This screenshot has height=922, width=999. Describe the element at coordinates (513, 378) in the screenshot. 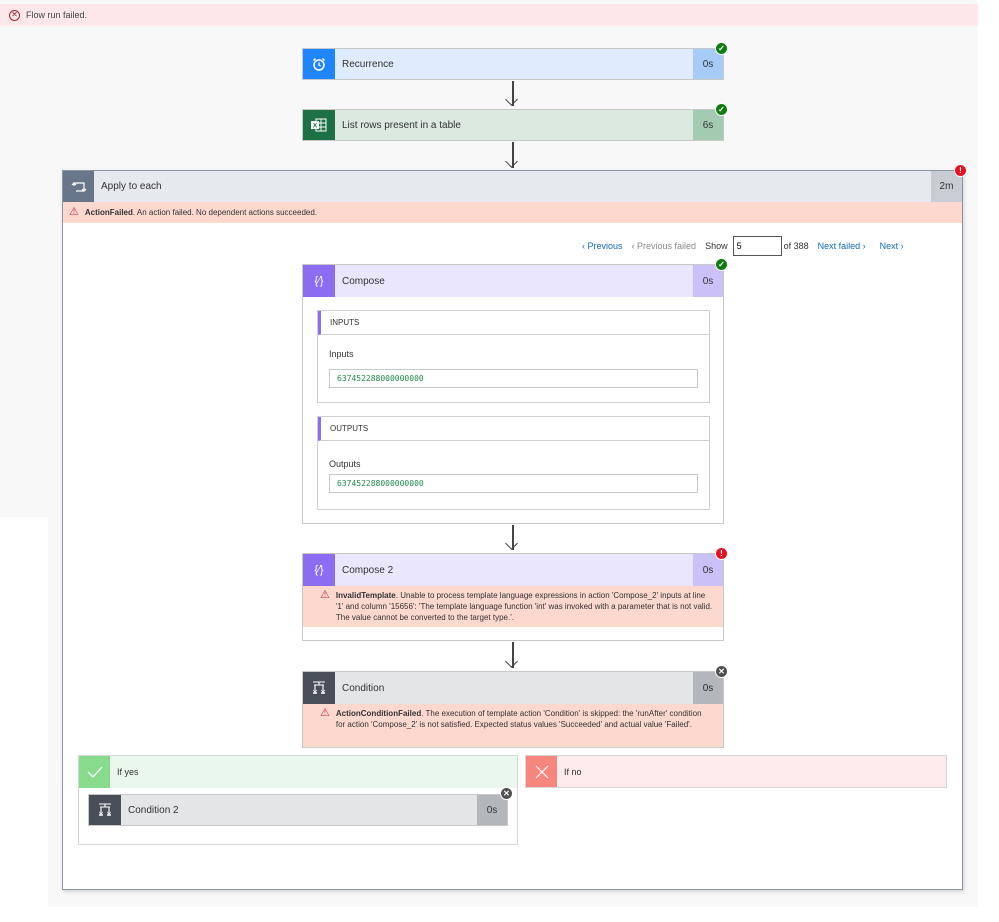

I see `inputs-value: 637452288000000000` at that location.